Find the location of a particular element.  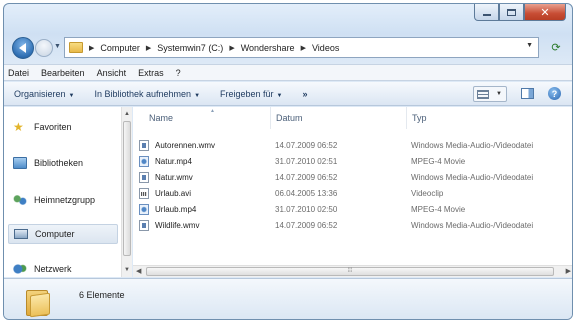

include-in-library-button: In Bibliothek aufnehmen ▼ is located at coordinates (147, 94).